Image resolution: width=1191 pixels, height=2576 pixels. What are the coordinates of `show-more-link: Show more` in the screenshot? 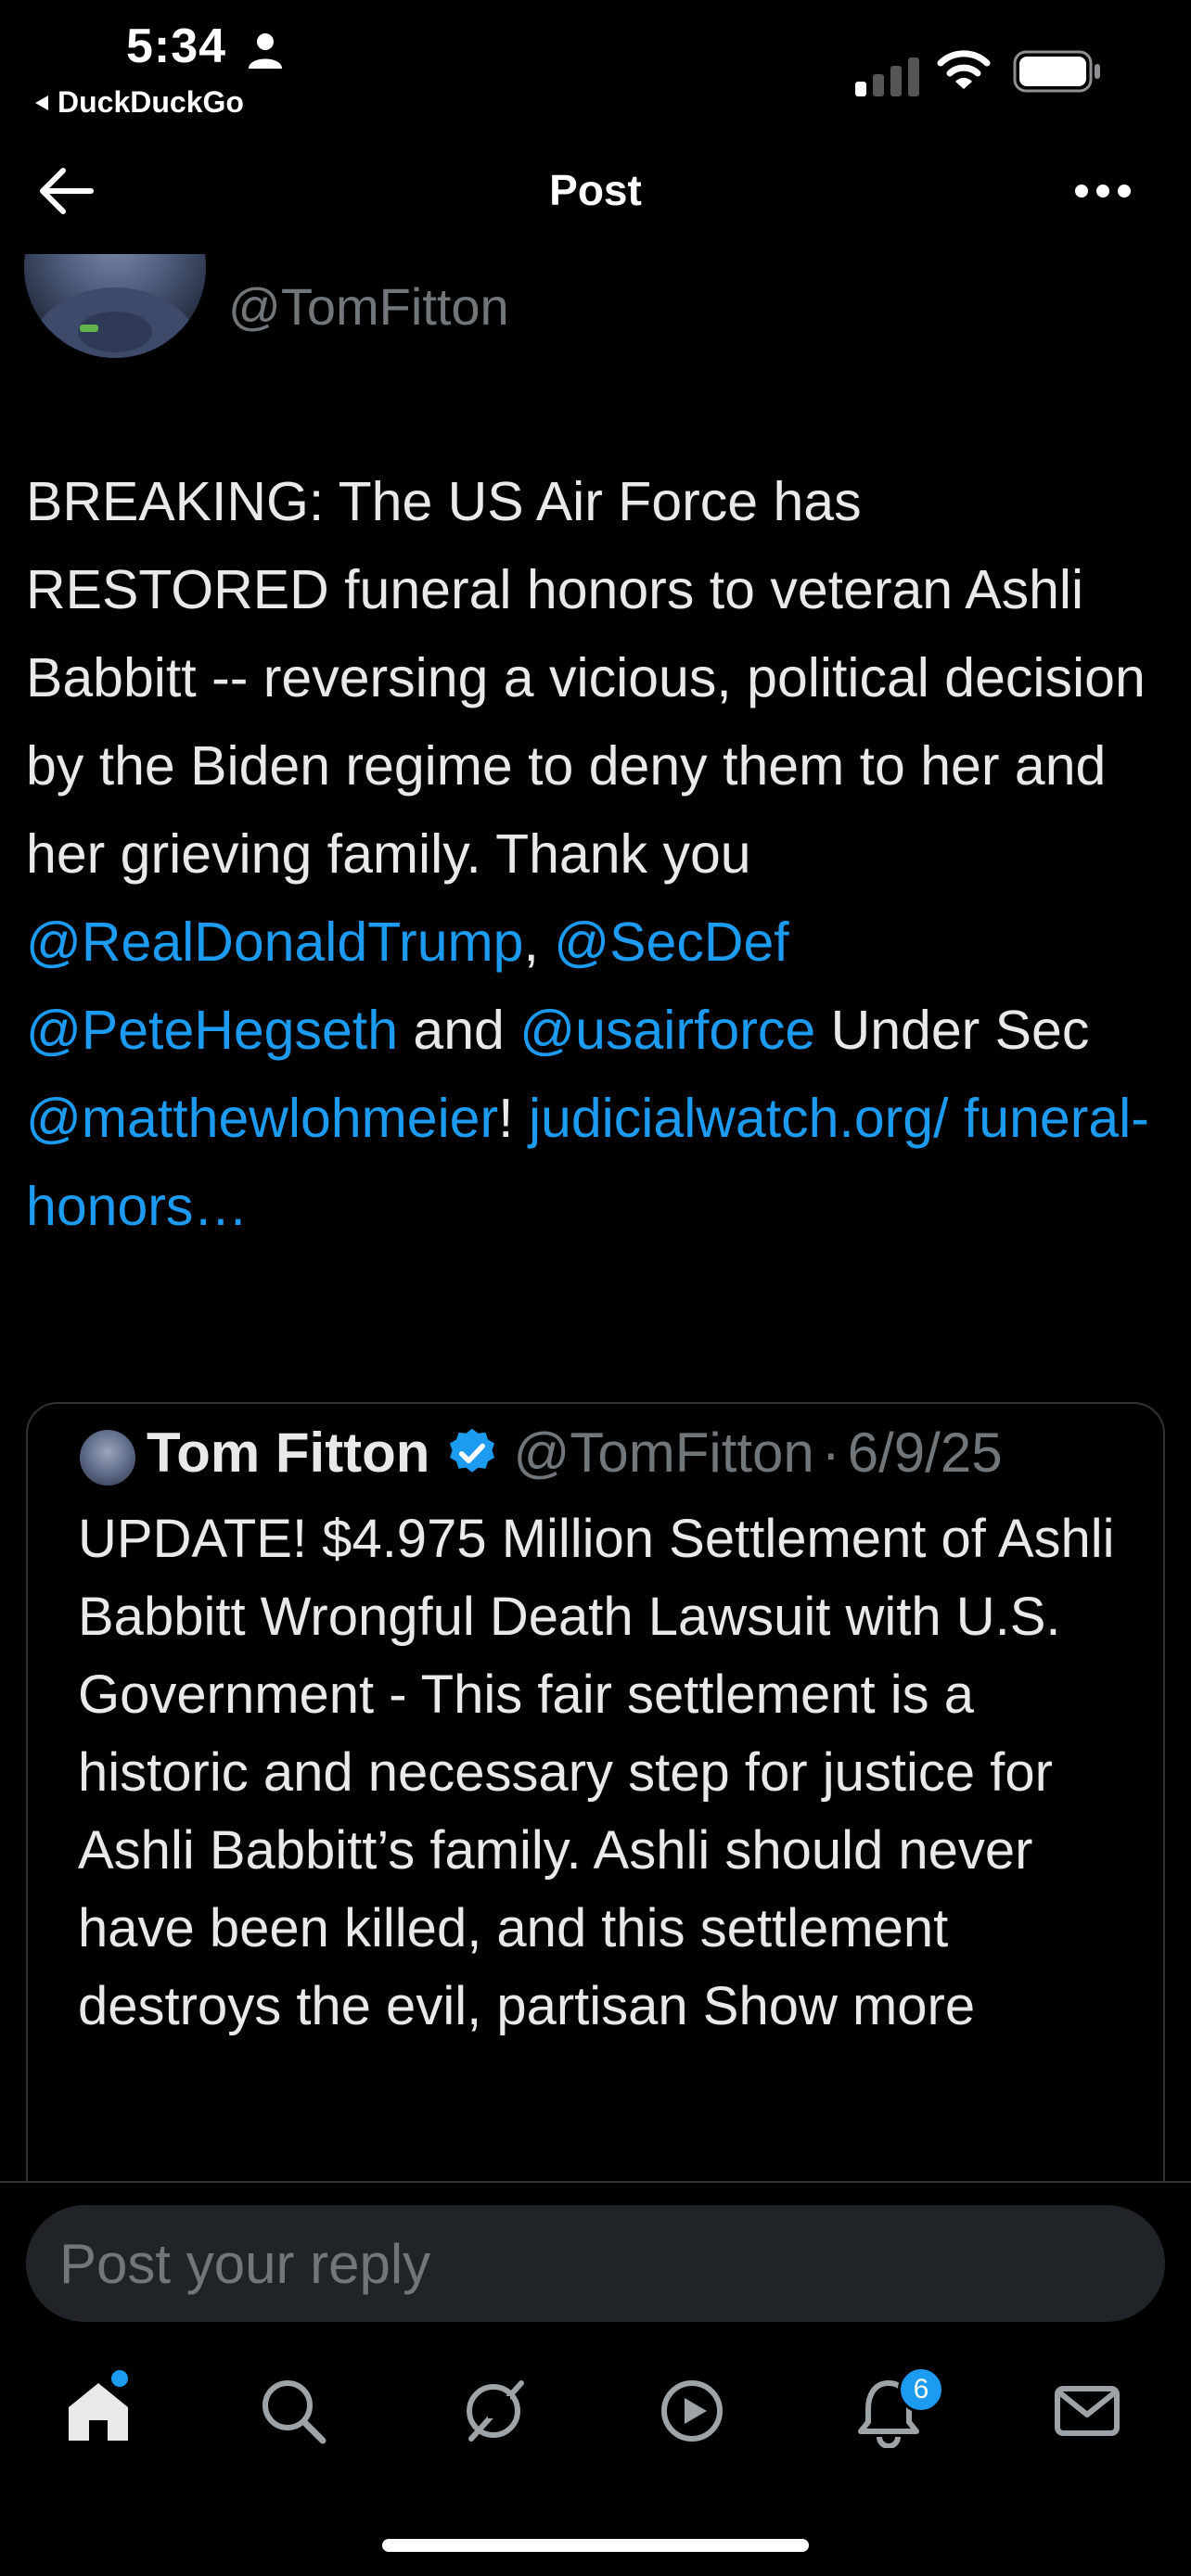 It's located at (839, 2006).